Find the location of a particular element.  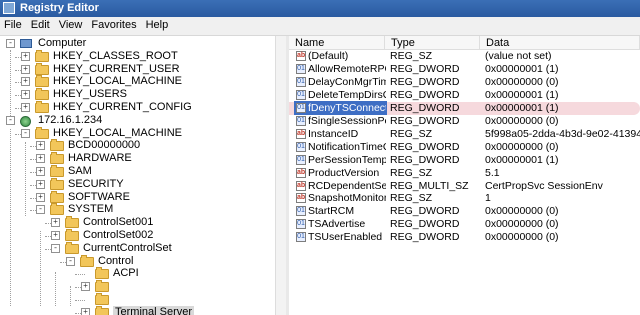

value-data: 5f998a05-2dda-4b3d-9e02-41394fe is located at coordinates (562, 133).